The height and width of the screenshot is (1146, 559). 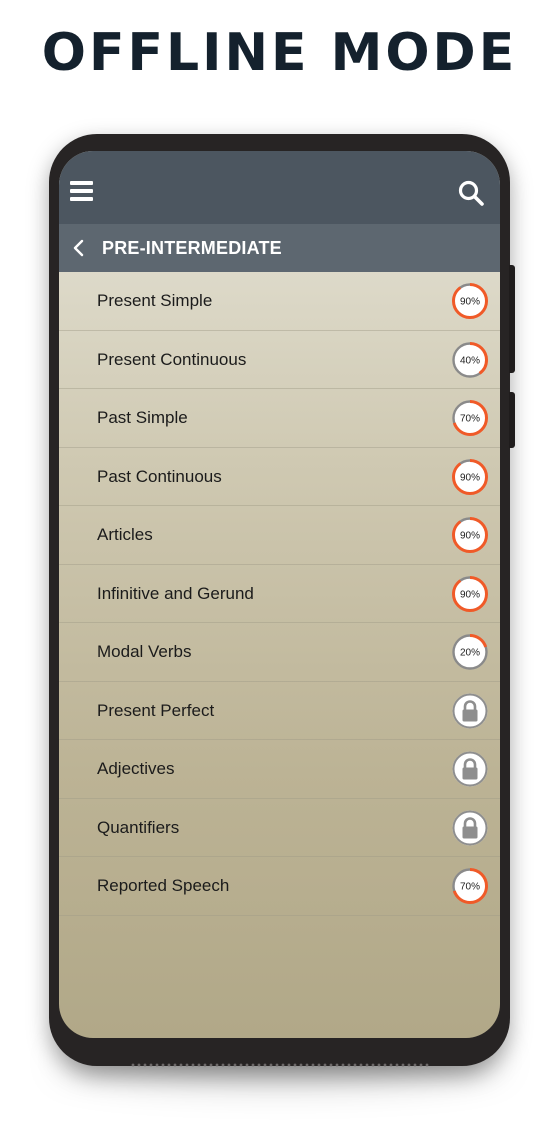 What do you see at coordinates (512, 319) in the screenshot?
I see `volume-button` at bounding box center [512, 319].